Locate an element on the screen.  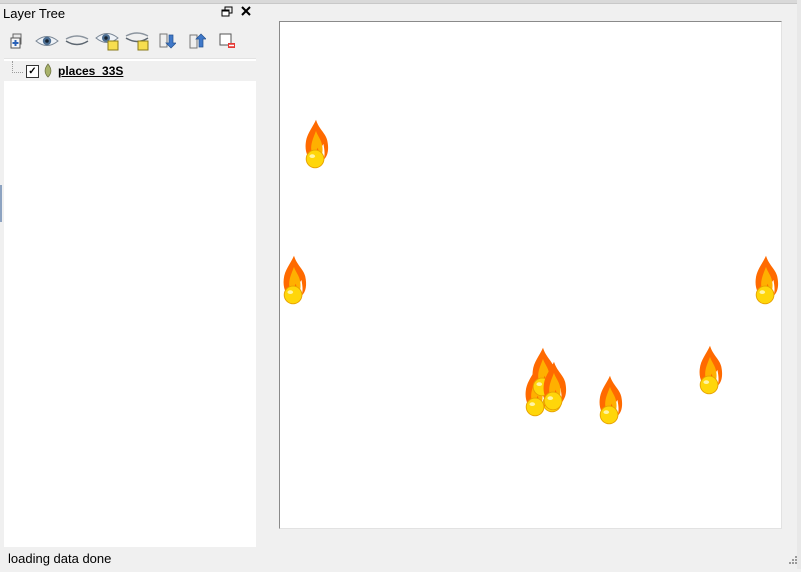
dock-splitter is located at coordinates (1, 203).